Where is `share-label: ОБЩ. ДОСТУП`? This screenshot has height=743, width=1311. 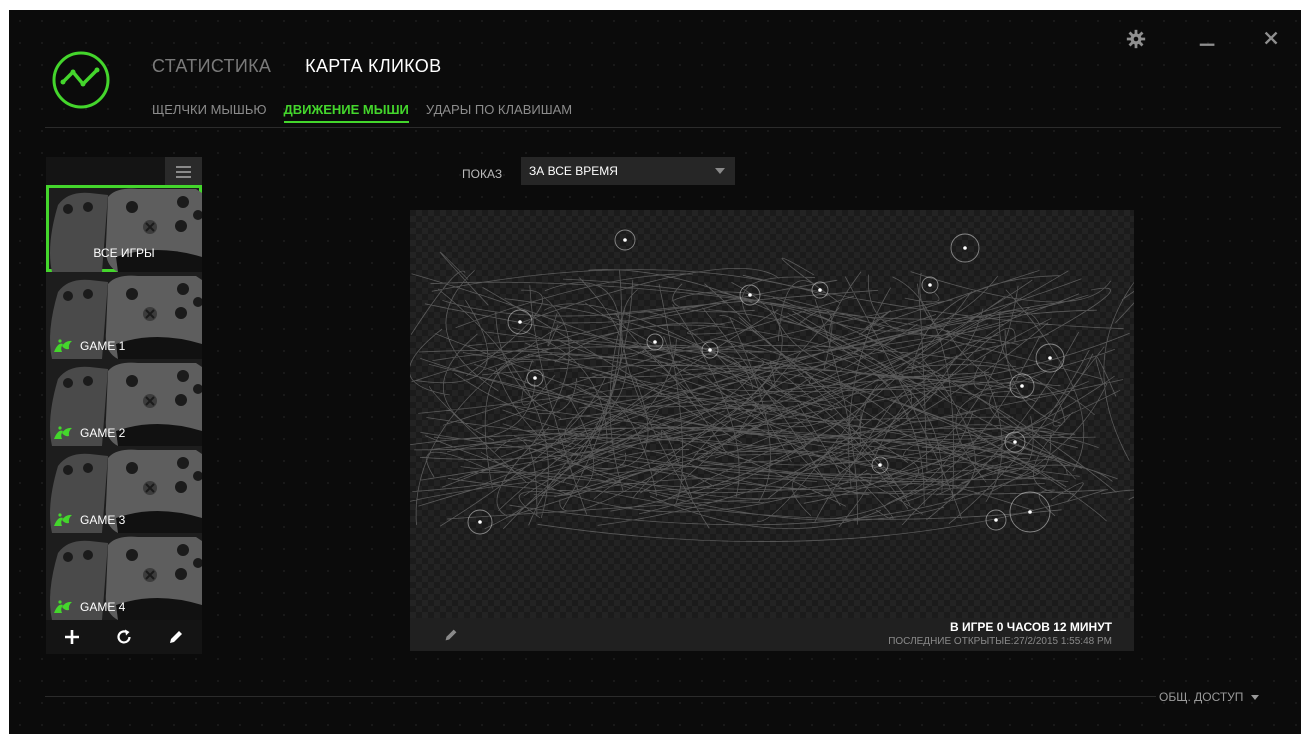
share-label: ОБЩ. ДОСТУП is located at coordinates (1201, 697).